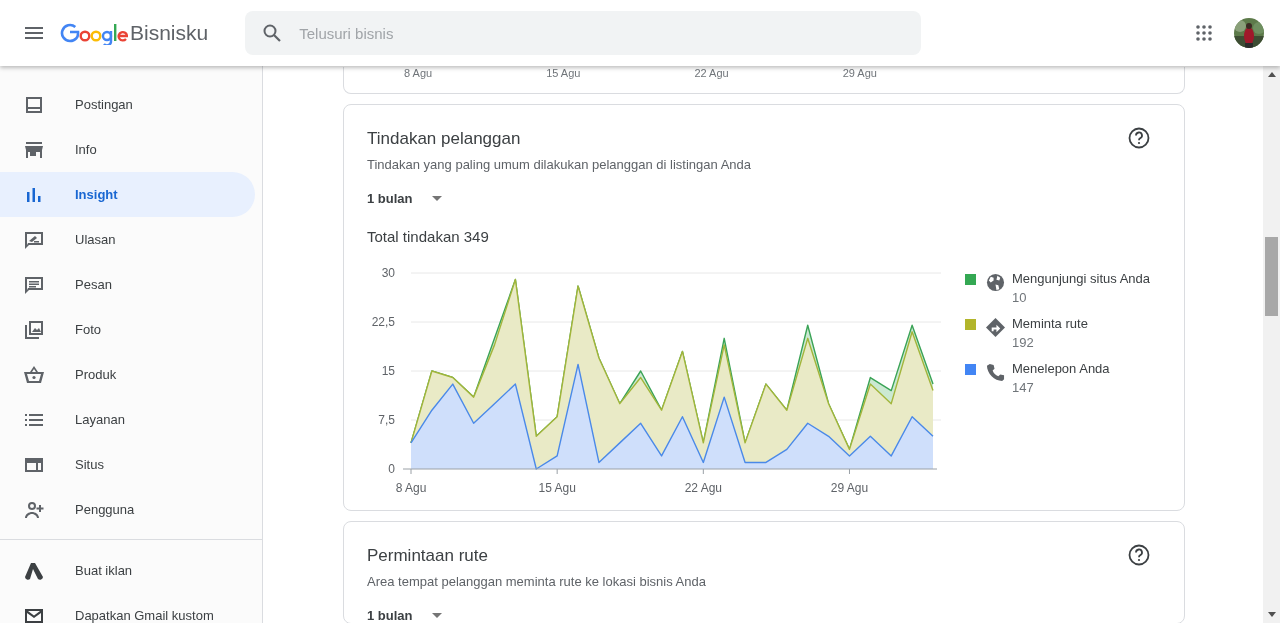 Image resolution: width=1280 pixels, height=623 pixels. I want to click on x-tick-label: 8 Agu, so click(411, 488).